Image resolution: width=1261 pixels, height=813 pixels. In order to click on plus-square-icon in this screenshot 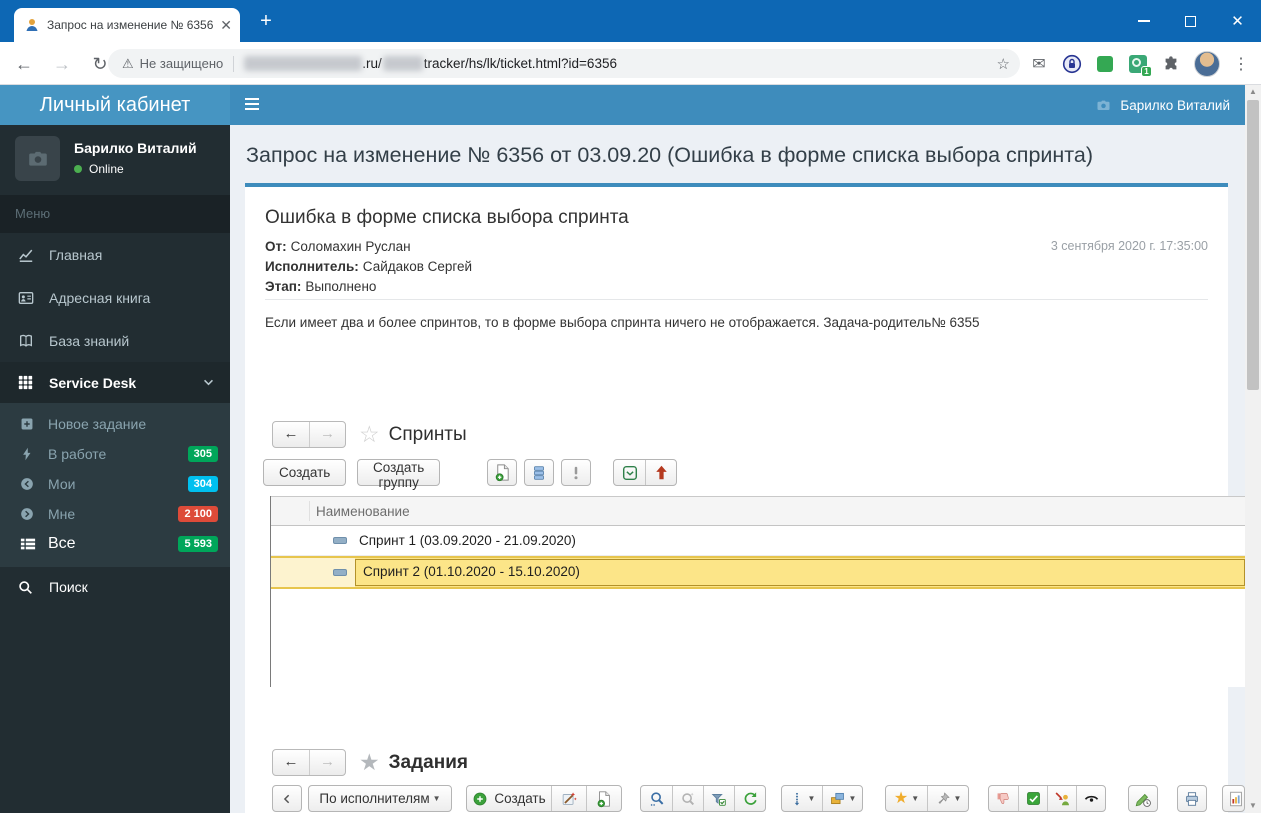, I will do `click(30, 424)`.